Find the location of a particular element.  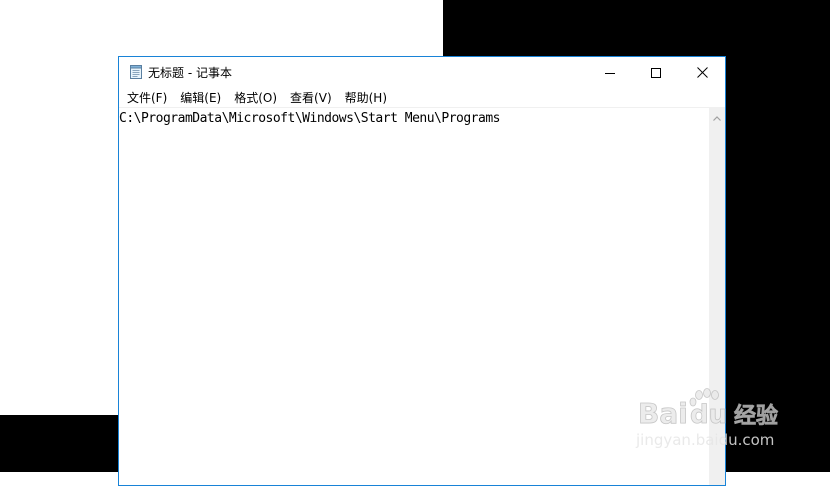

scroll-up-arrow-icon is located at coordinates (717, 115).